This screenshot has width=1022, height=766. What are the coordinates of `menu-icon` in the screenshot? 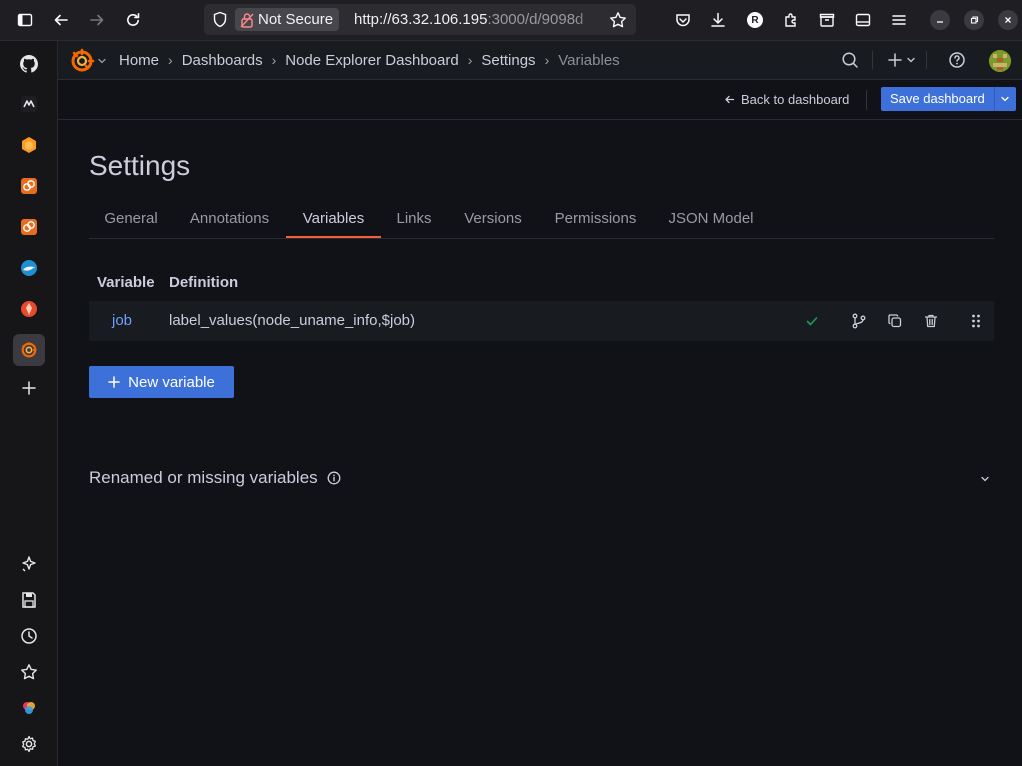 It's located at (899, 20).